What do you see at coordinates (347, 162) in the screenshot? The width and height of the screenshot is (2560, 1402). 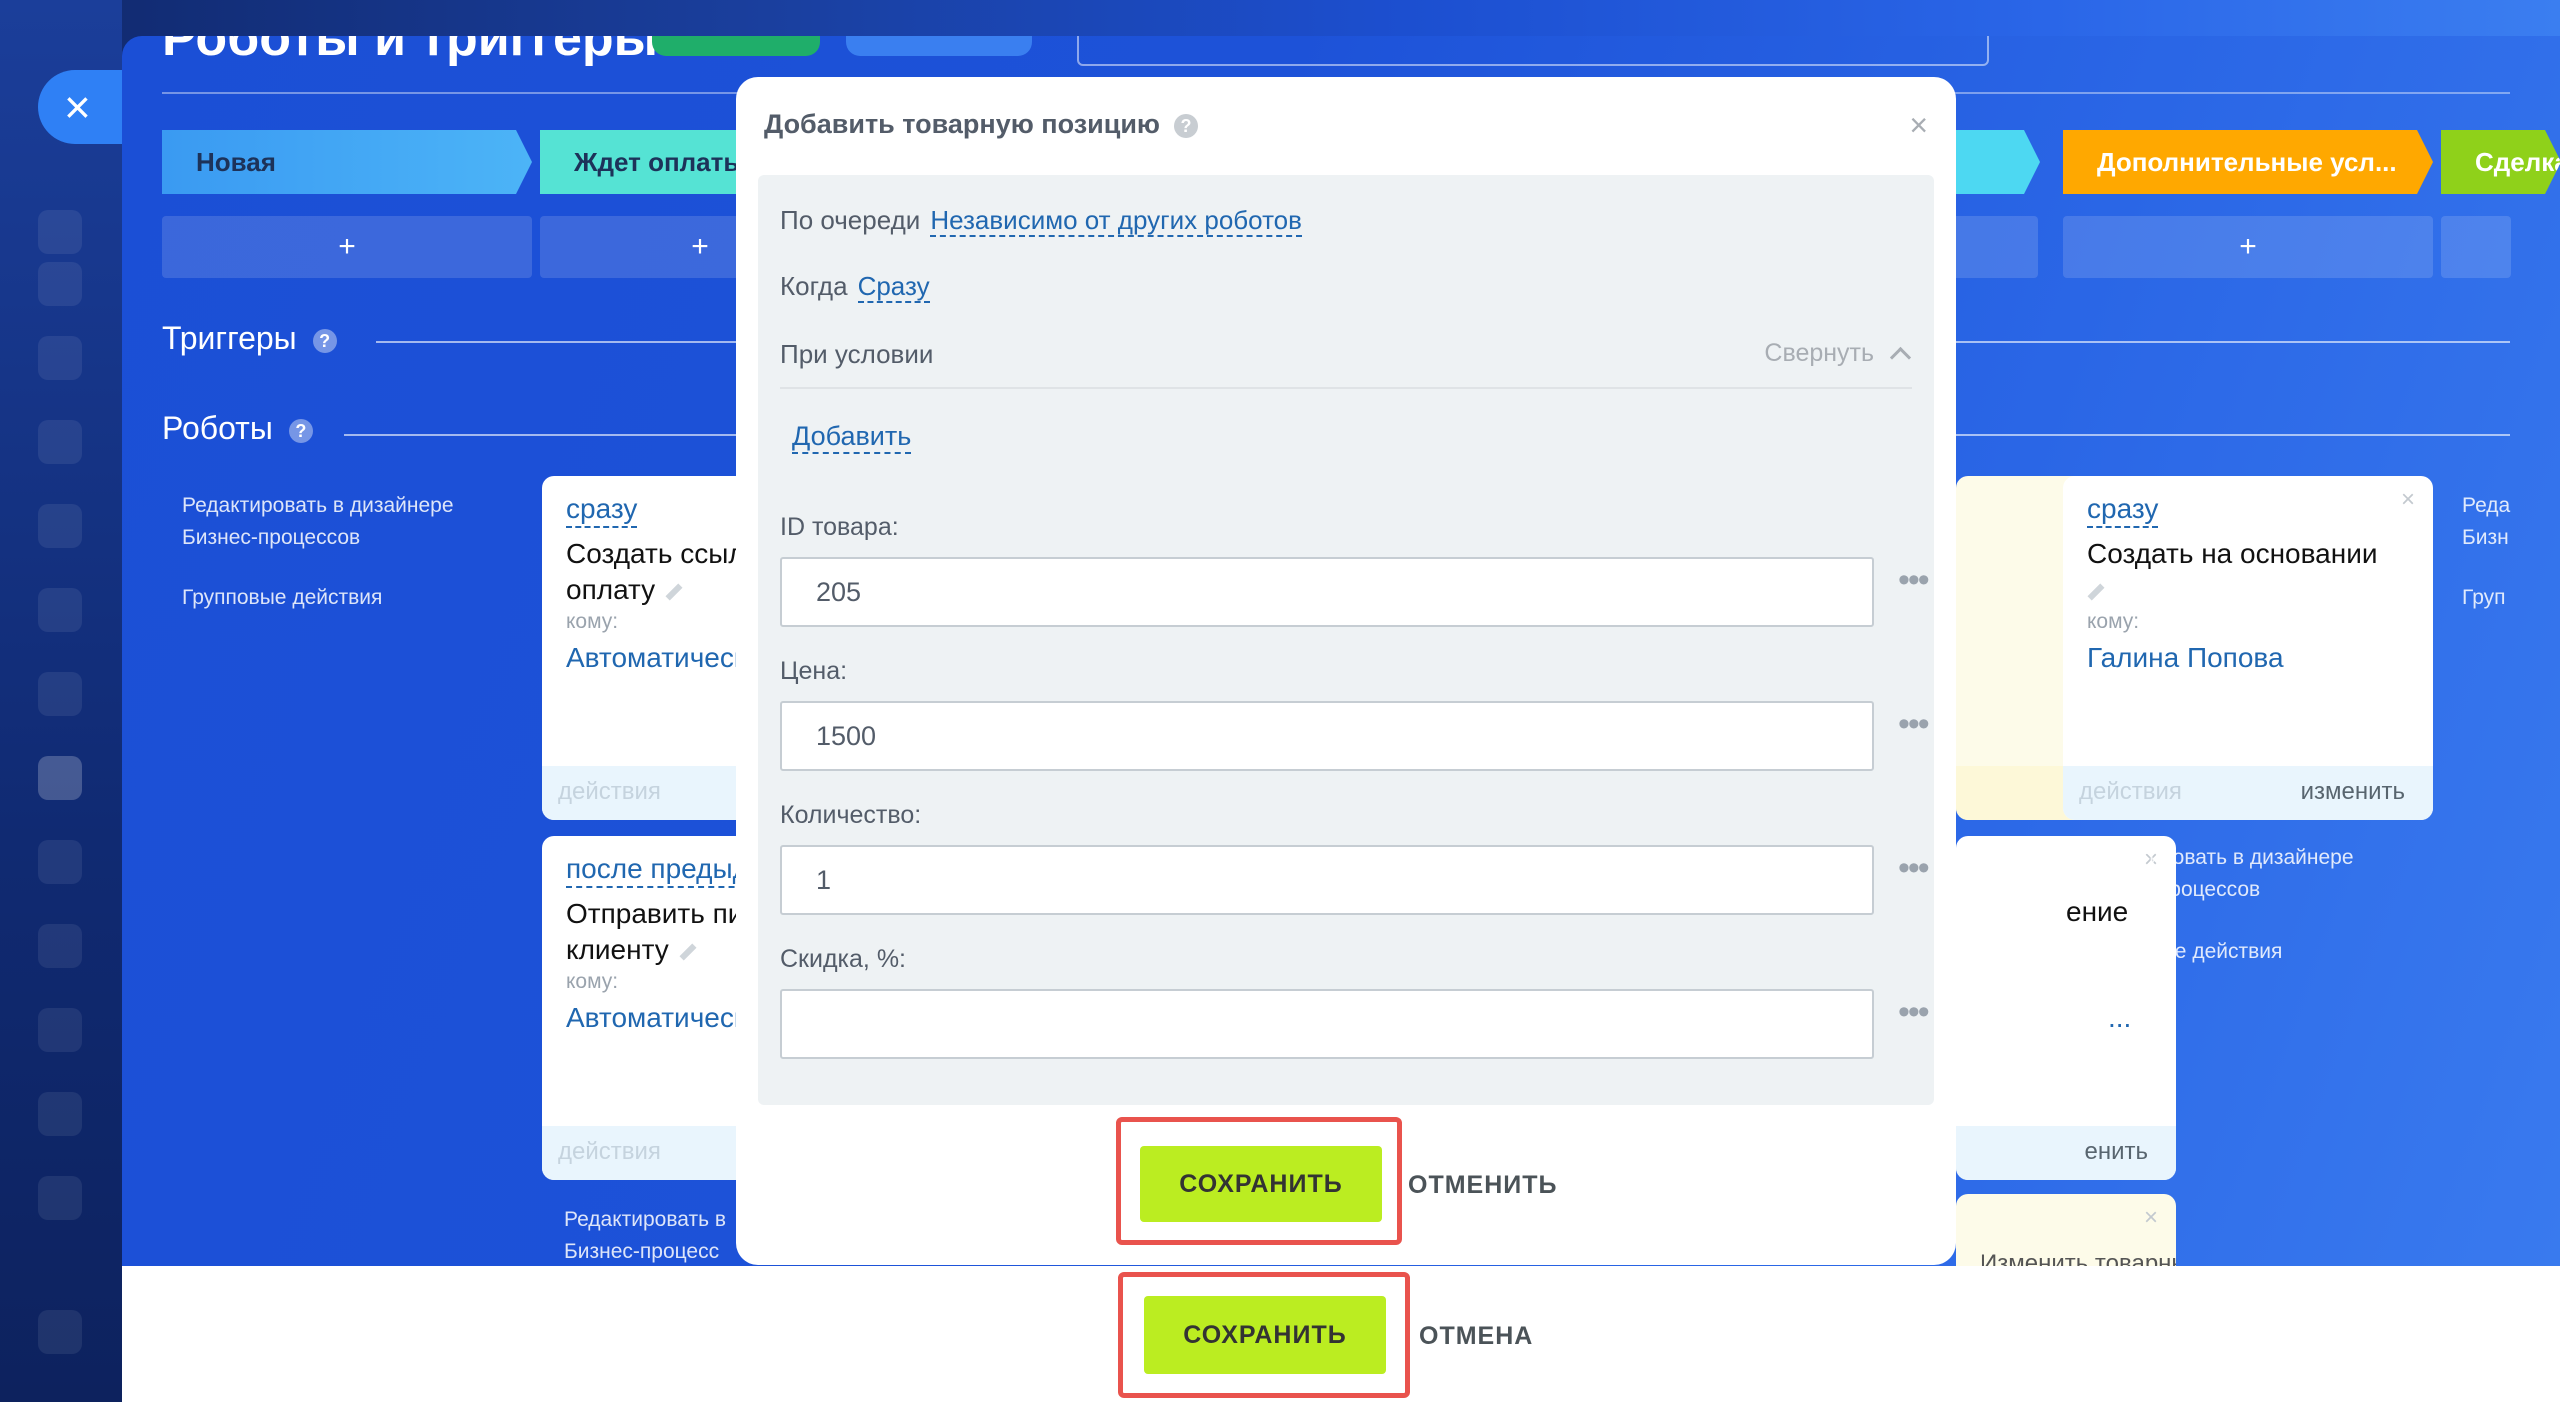 I see `stage-new: Новая` at bounding box center [347, 162].